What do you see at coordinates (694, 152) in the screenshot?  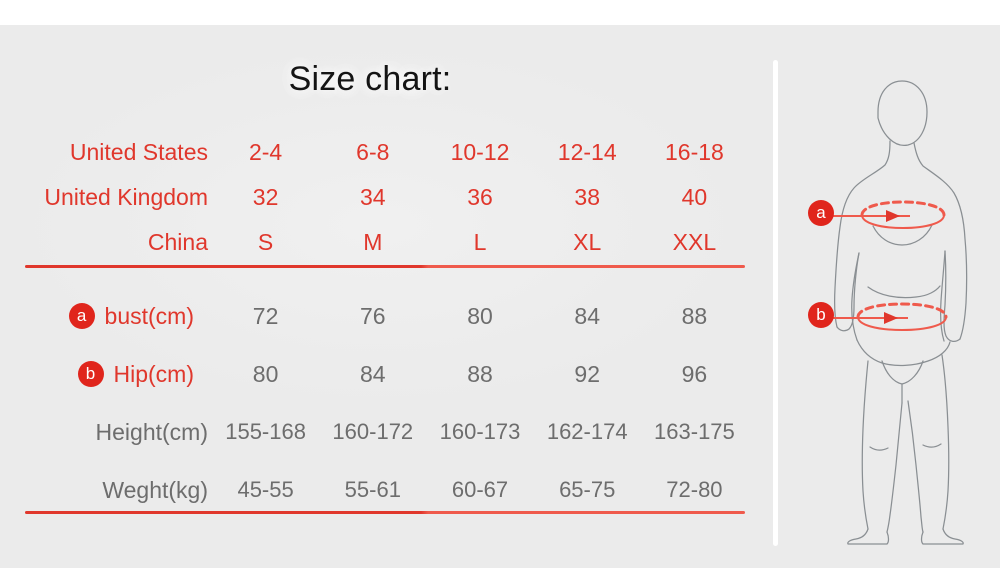 I see `cell-us-xxl: 16-18` at bounding box center [694, 152].